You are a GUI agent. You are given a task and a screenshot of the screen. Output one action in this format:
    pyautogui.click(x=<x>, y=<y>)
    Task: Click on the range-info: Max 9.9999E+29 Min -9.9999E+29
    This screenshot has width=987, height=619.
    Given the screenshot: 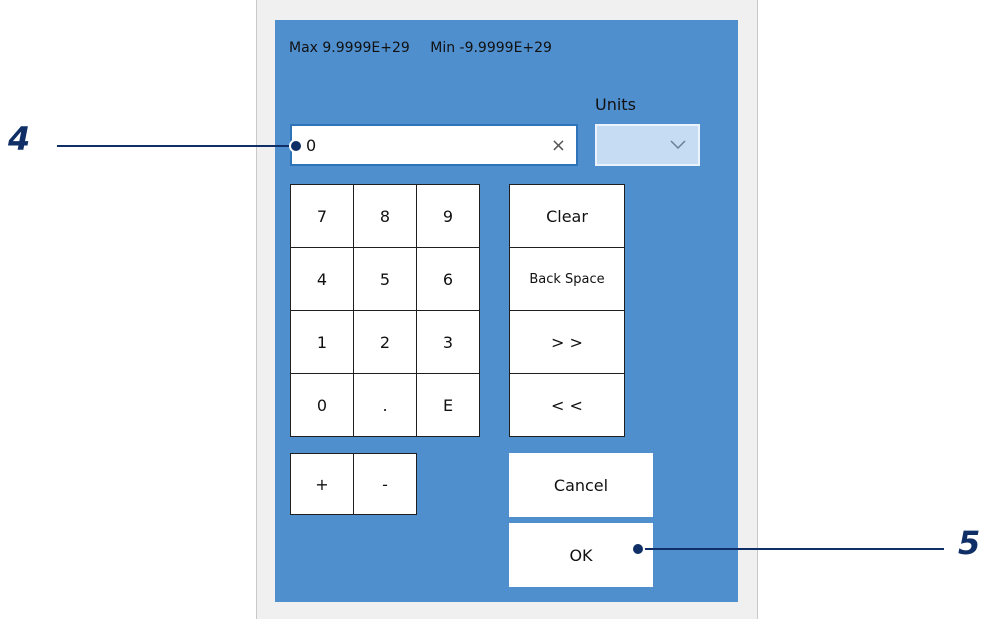 What is the action you would take?
    pyautogui.click(x=428, y=48)
    